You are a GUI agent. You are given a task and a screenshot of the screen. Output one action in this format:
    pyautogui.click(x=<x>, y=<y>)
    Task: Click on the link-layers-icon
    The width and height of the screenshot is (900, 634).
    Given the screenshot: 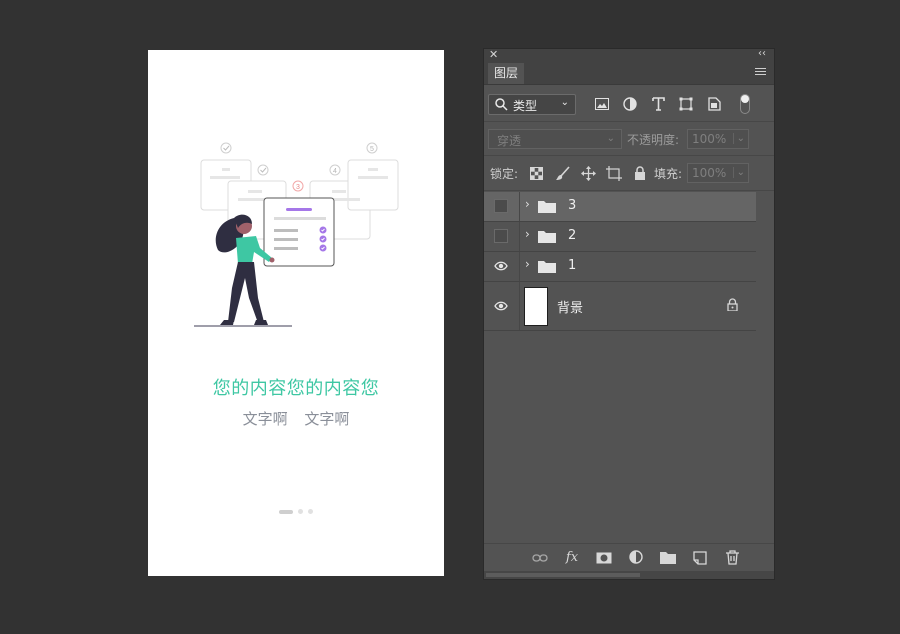 What is the action you would take?
    pyautogui.click(x=540, y=558)
    